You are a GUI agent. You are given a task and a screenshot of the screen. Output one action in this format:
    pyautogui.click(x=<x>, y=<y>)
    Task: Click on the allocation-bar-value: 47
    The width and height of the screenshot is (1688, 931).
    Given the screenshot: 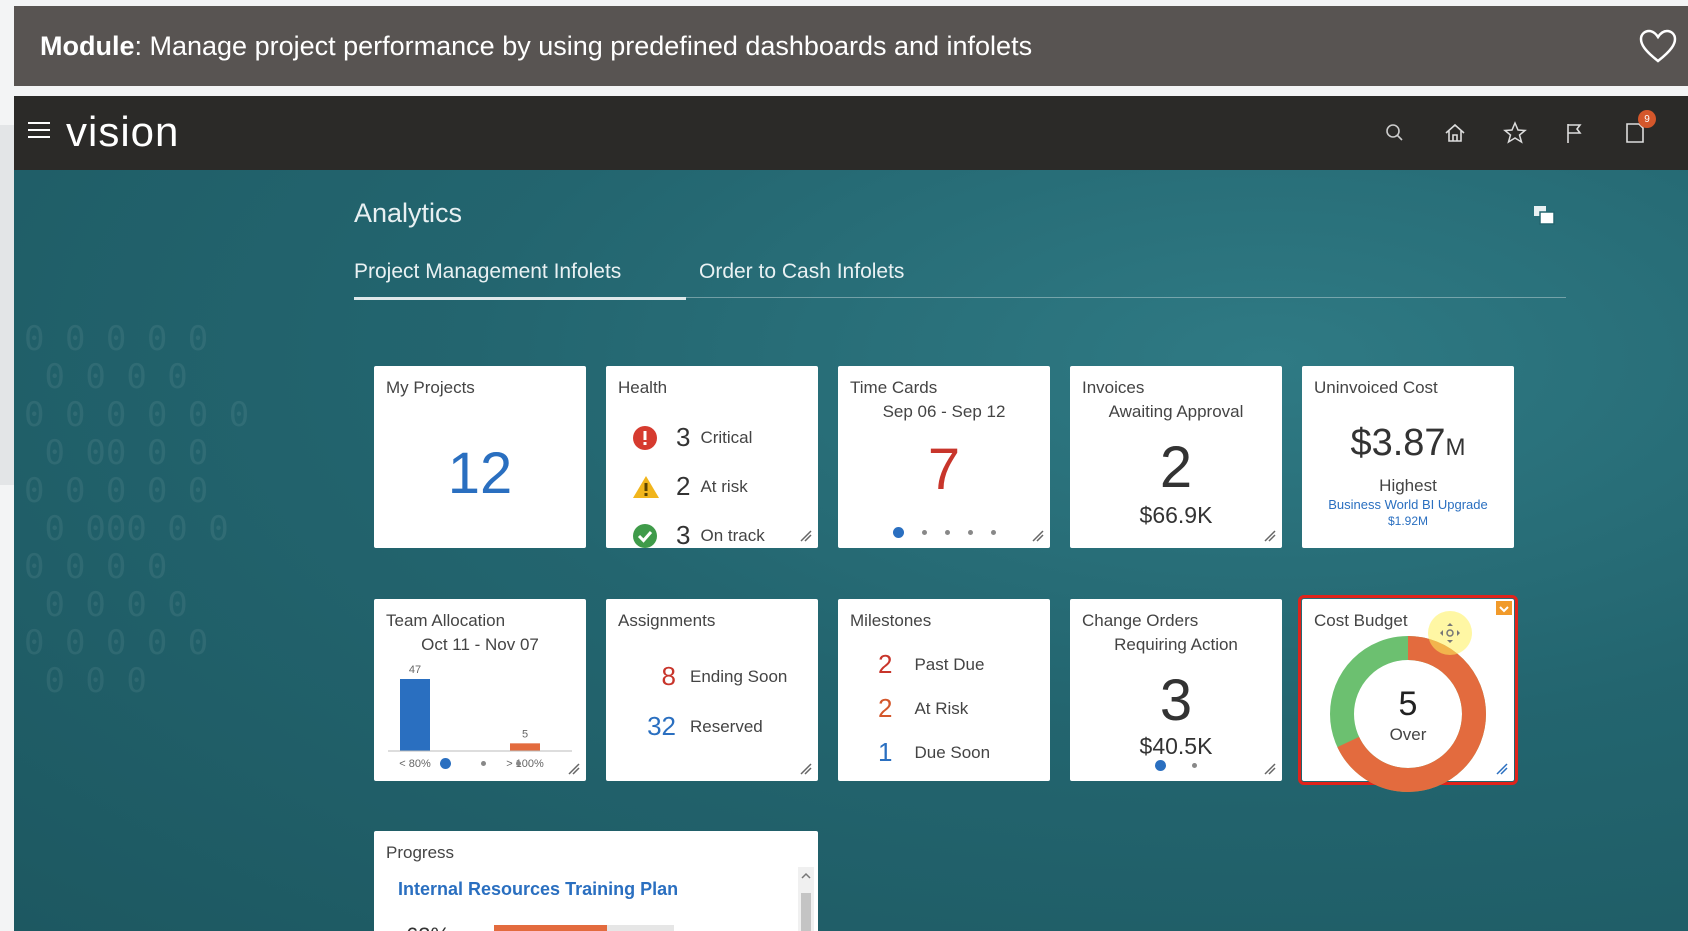 What is the action you would take?
    pyautogui.click(x=415, y=670)
    